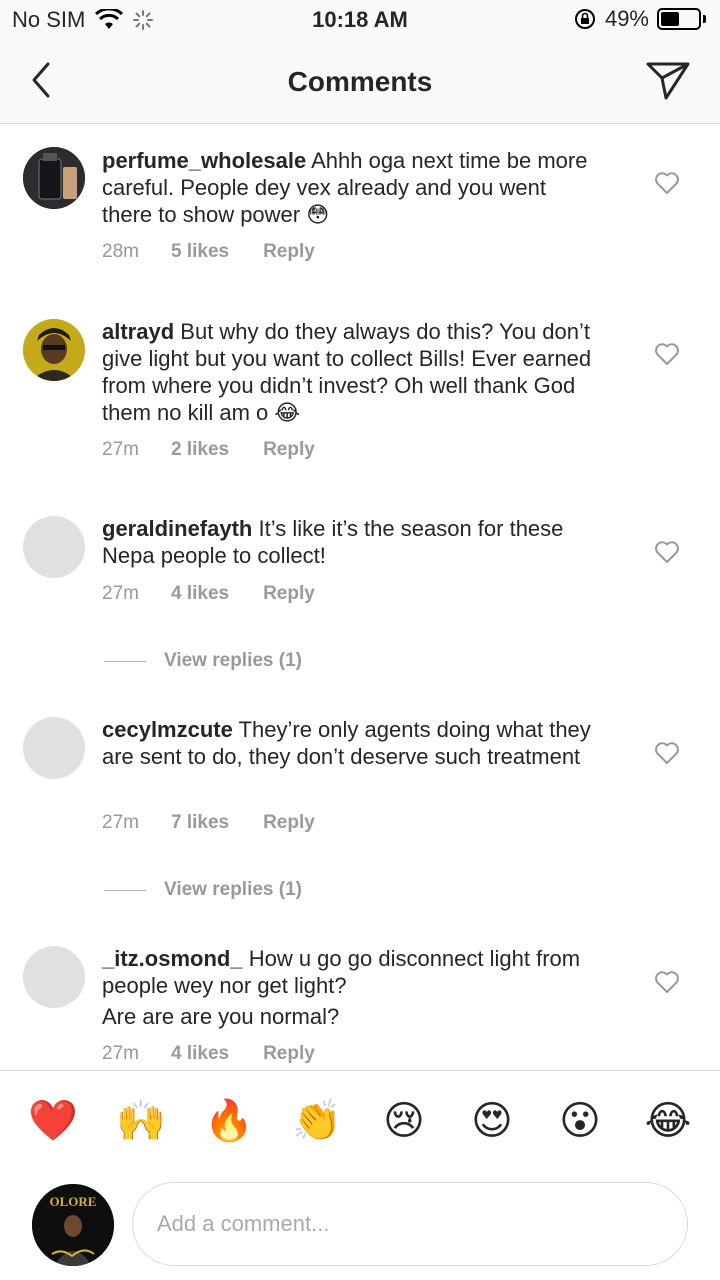 The width and height of the screenshot is (720, 1280). I want to click on reaction-surprised: 😮, so click(580, 1121).